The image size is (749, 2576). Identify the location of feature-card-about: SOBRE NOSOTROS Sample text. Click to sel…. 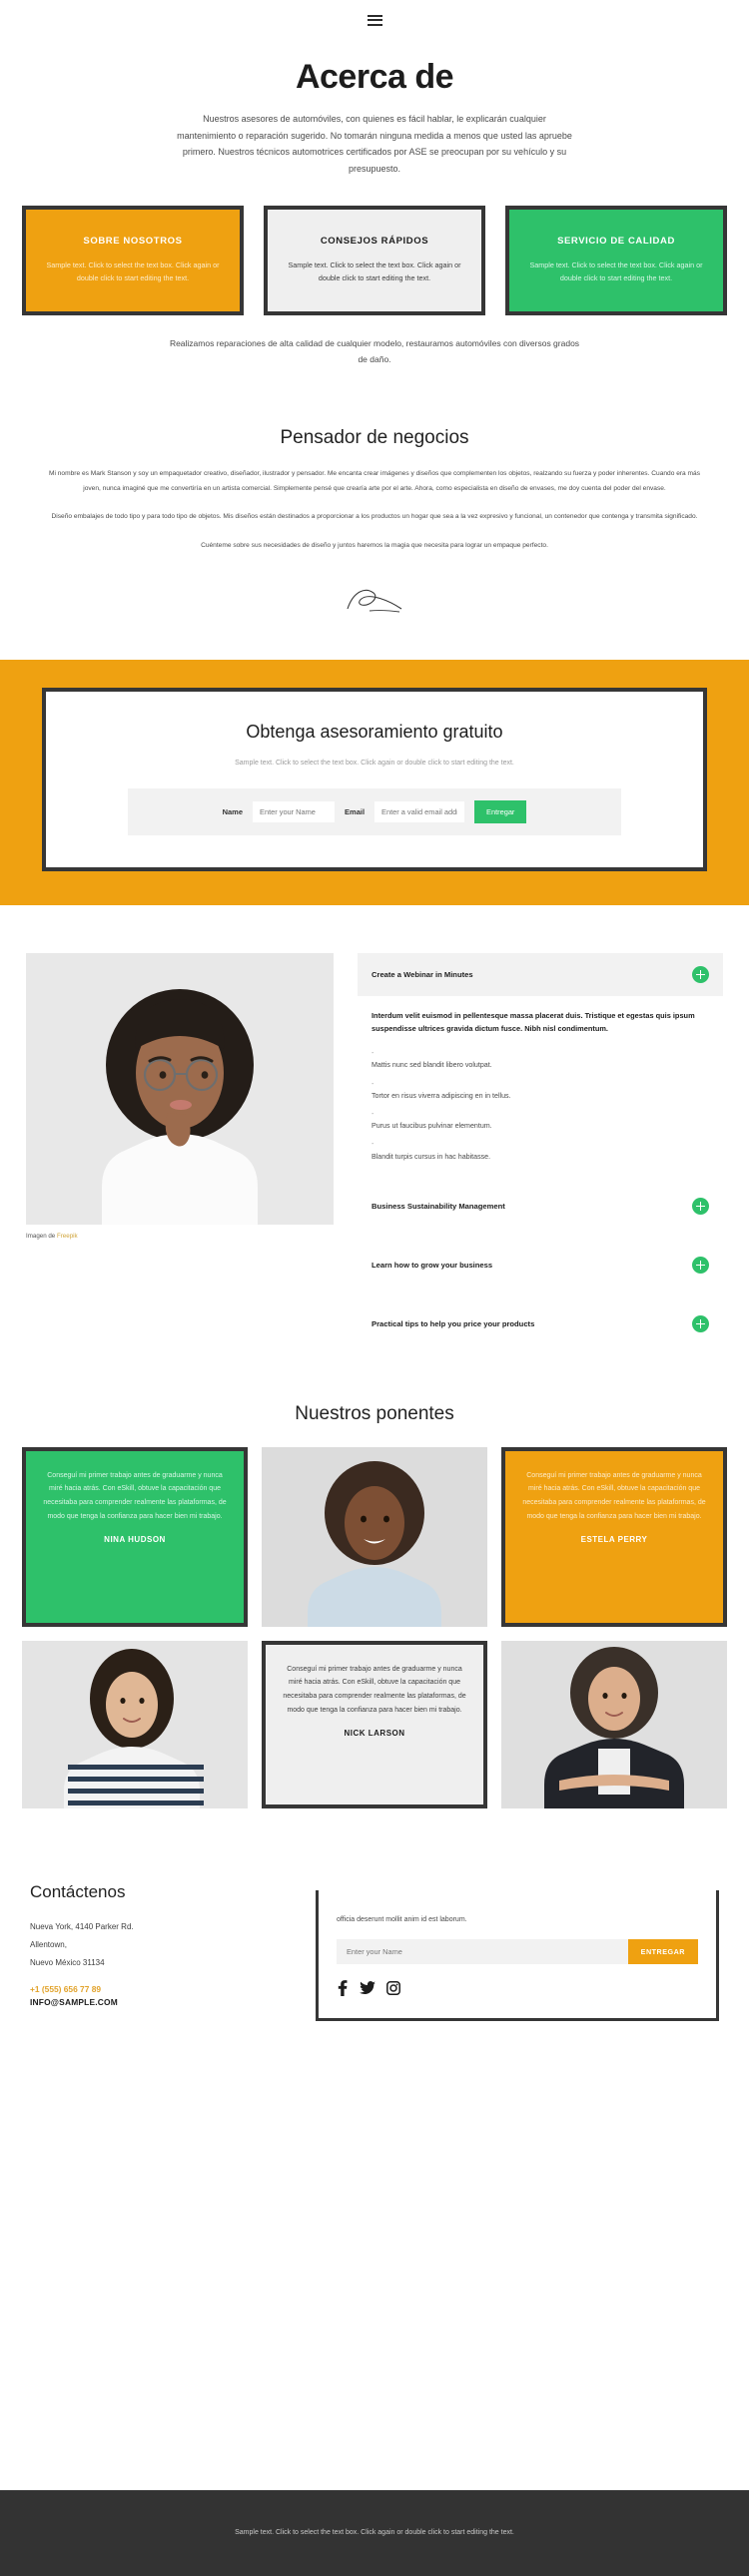
(133, 260).